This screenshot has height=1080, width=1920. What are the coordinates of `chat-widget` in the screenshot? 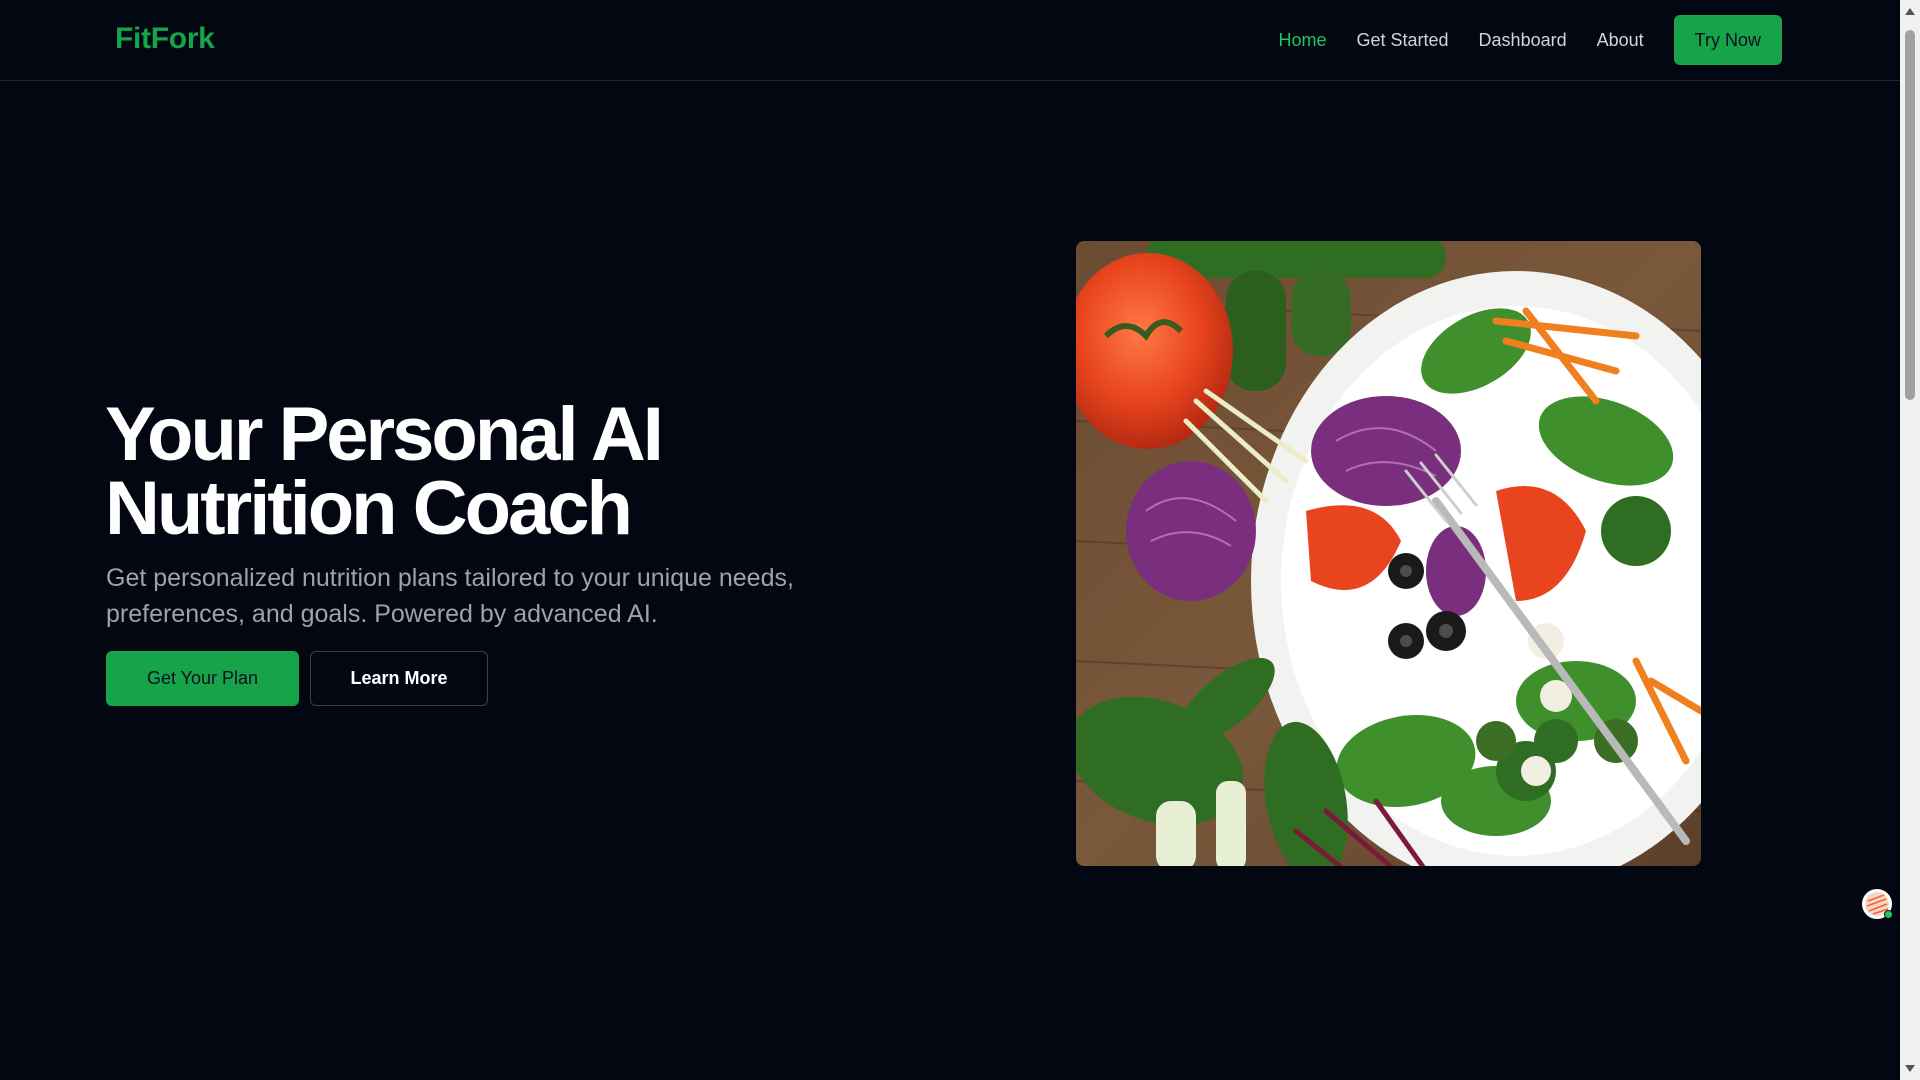 It's located at (1877, 904).